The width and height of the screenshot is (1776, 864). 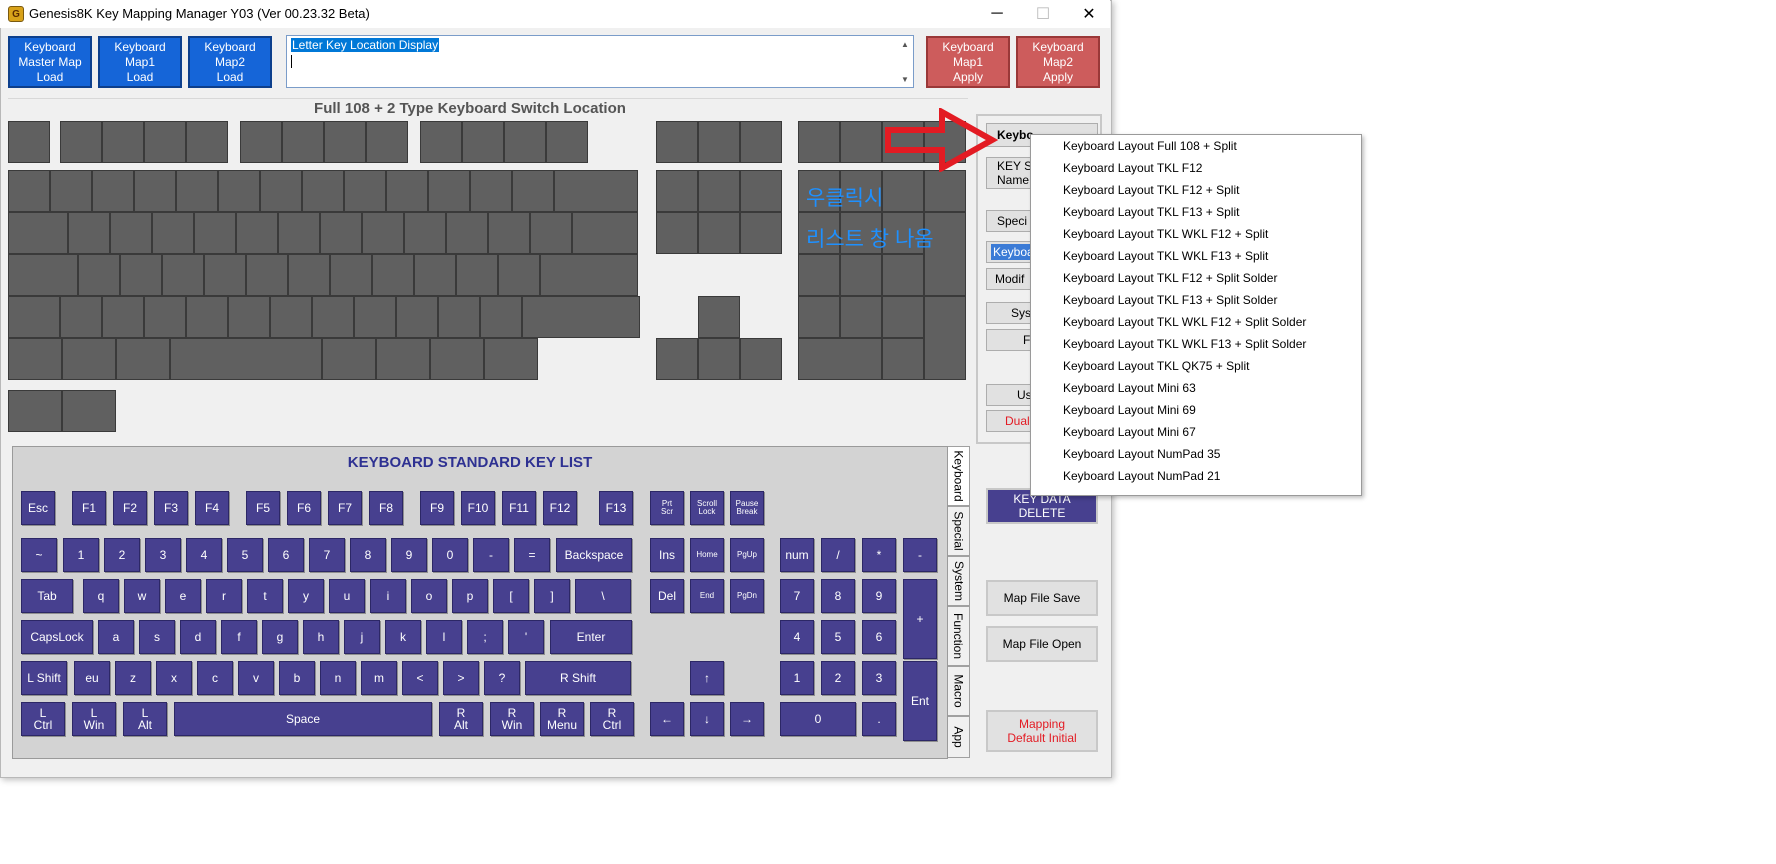 What do you see at coordinates (1170, 300) in the screenshot?
I see `dropdown-item: Keyboard Layout TKL F13 + Split Solder` at bounding box center [1170, 300].